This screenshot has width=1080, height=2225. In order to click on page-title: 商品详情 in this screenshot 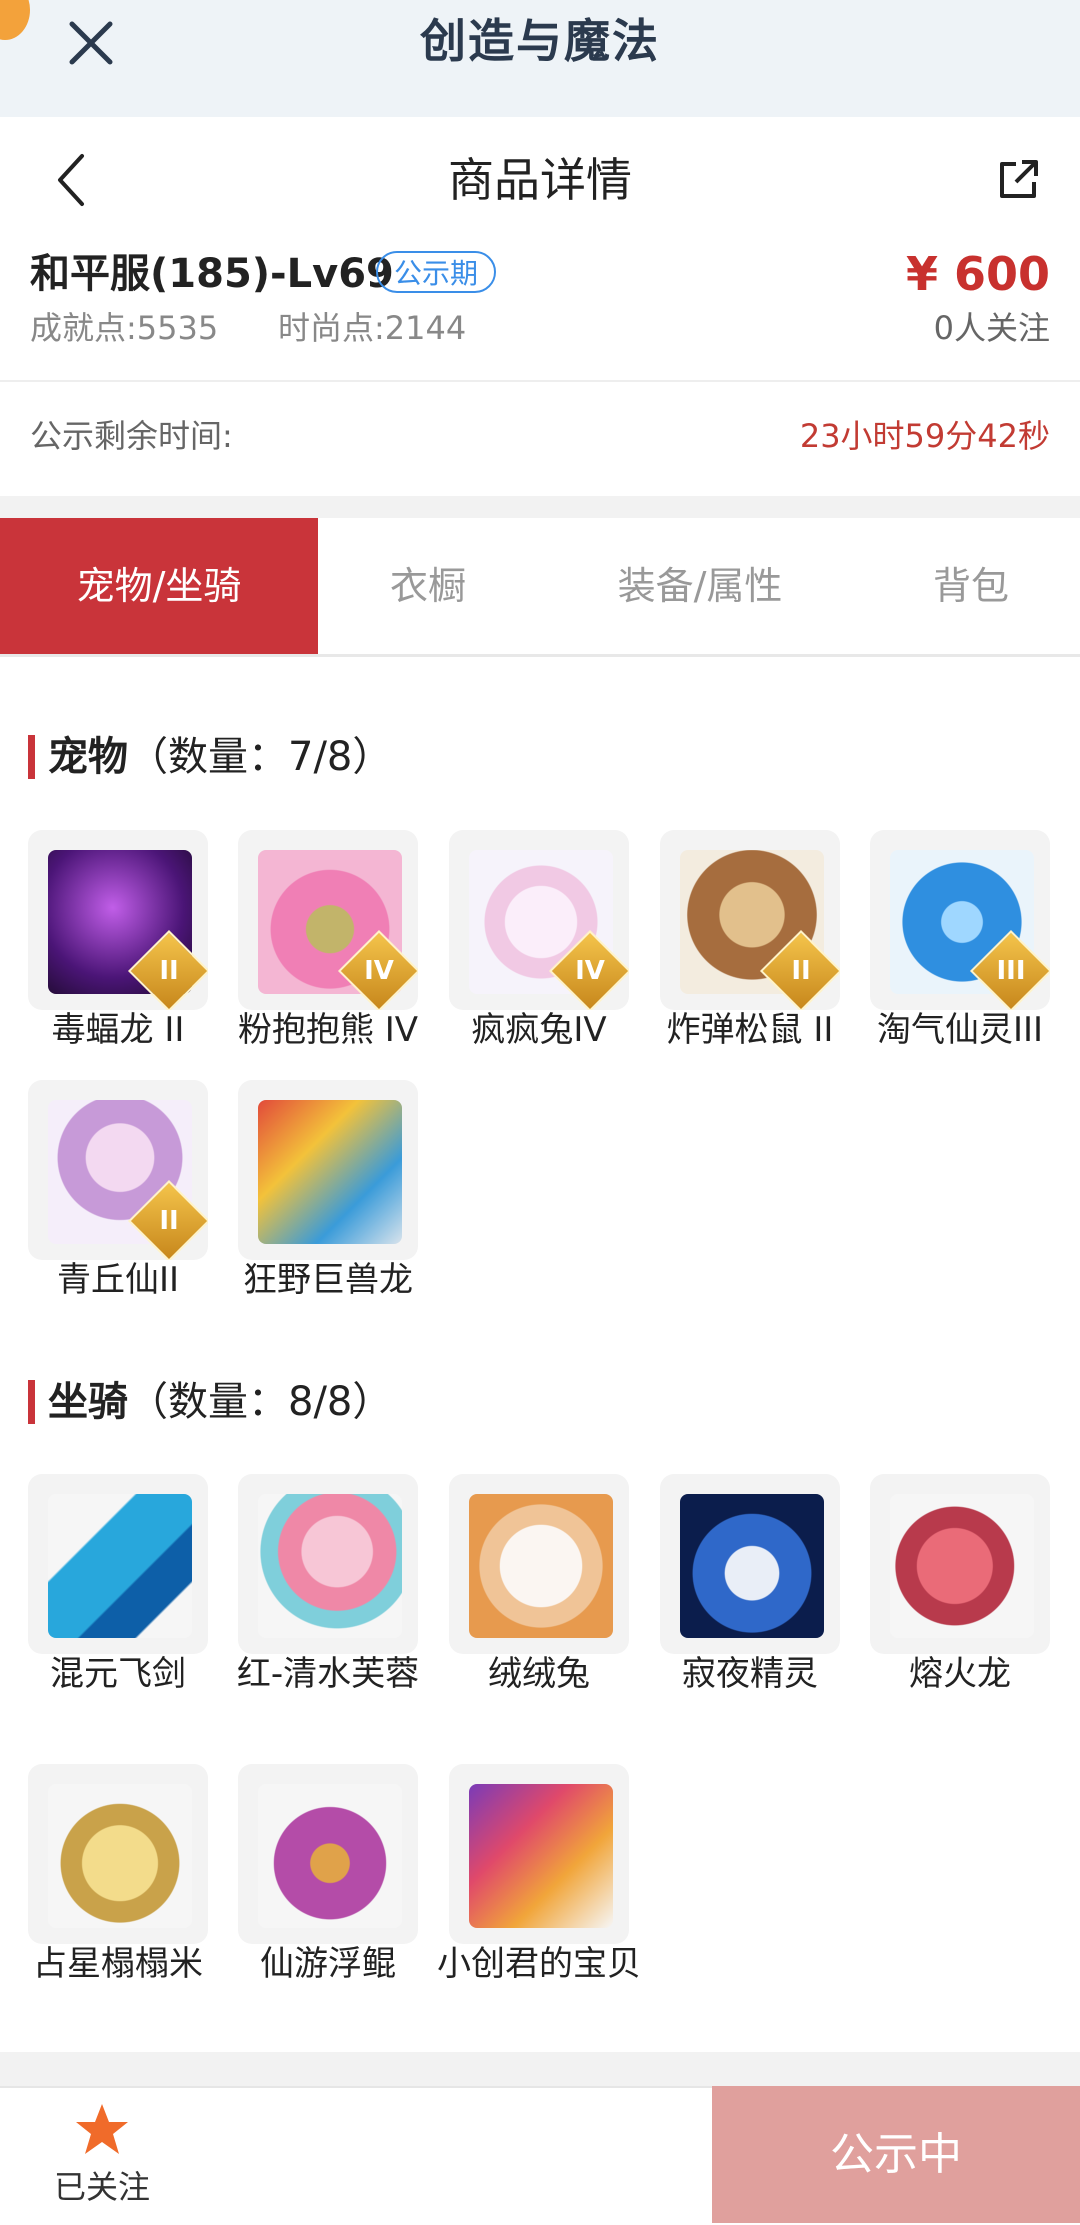, I will do `click(540, 180)`.